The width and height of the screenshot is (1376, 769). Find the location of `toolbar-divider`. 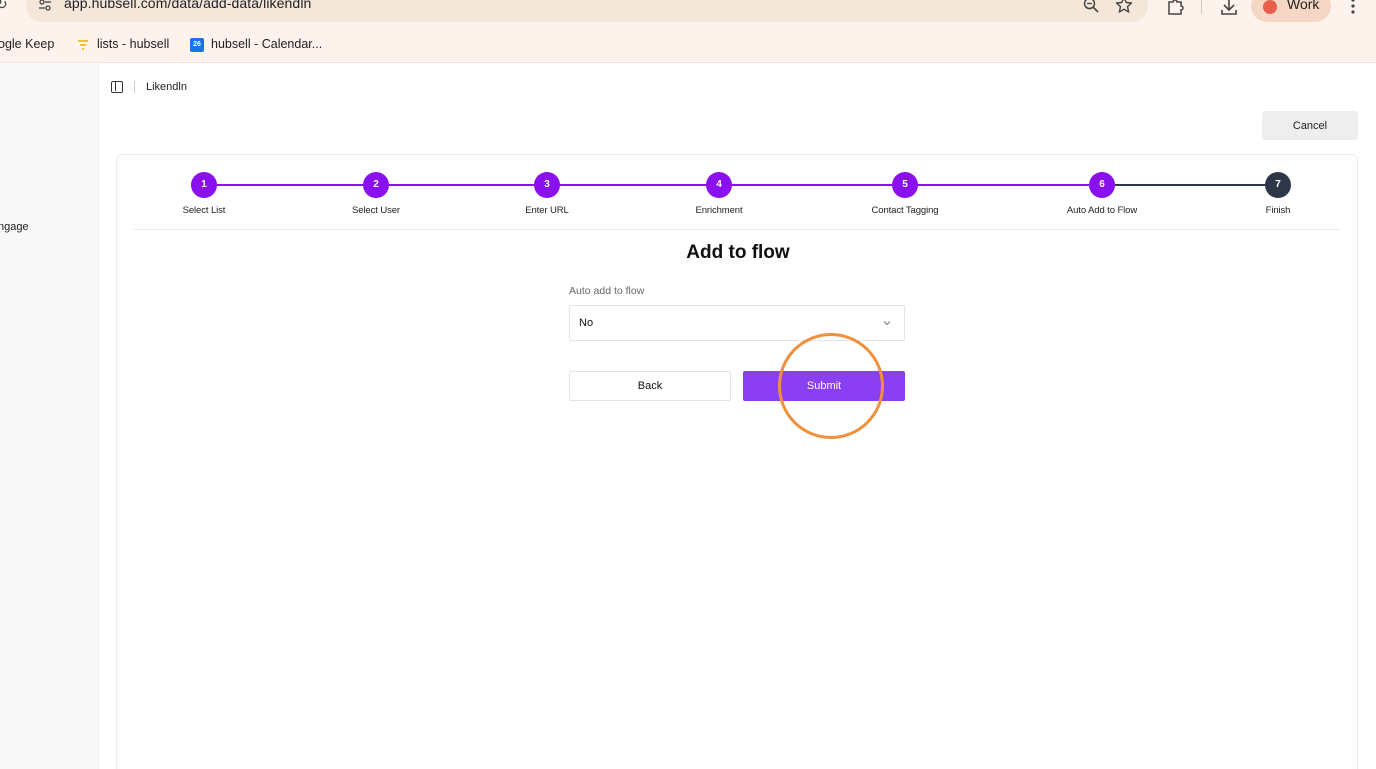

toolbar-divider is located at coordinates (1201, 7).